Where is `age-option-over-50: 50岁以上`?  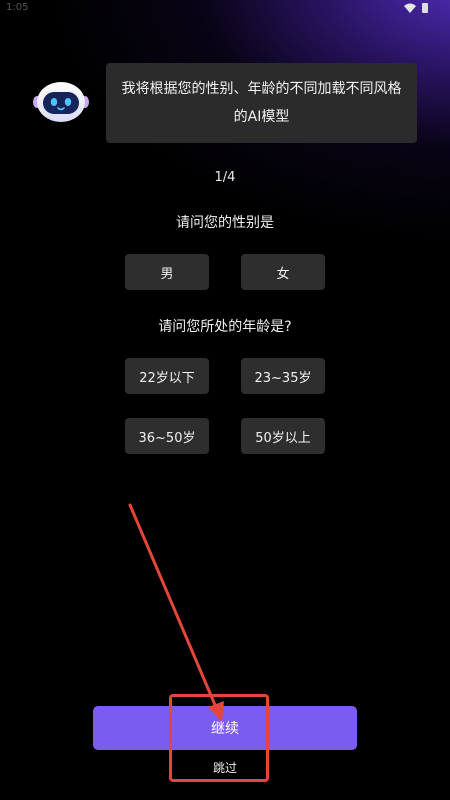 age-option-over-50: 50岁以上 is located at coordinates (283, 436).